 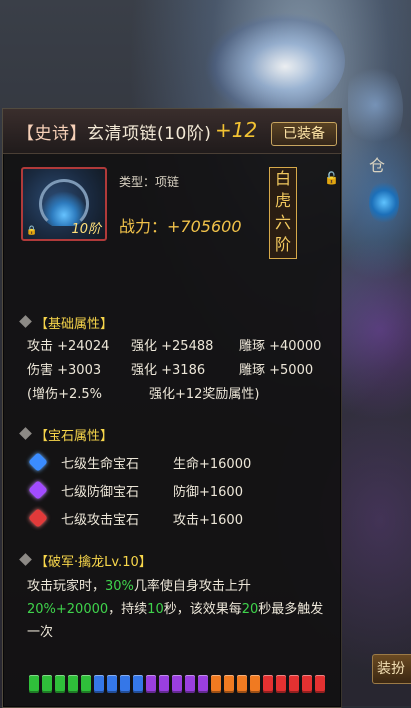 I want to click on gem-value: 攻击+1600, so click(x=208, y=520).